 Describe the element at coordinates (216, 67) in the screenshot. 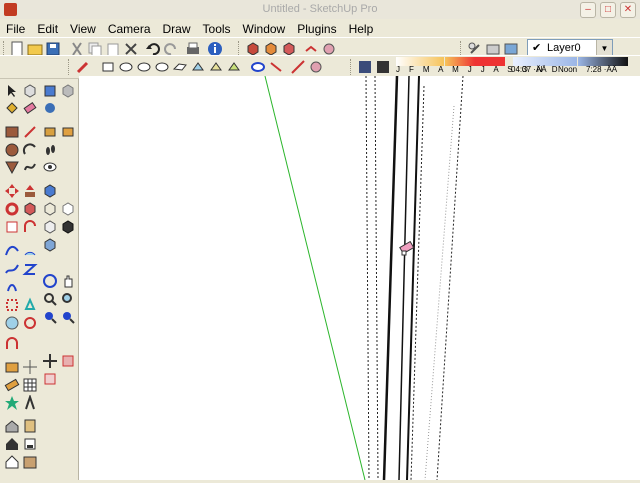

I see `xray-icon` at that location.